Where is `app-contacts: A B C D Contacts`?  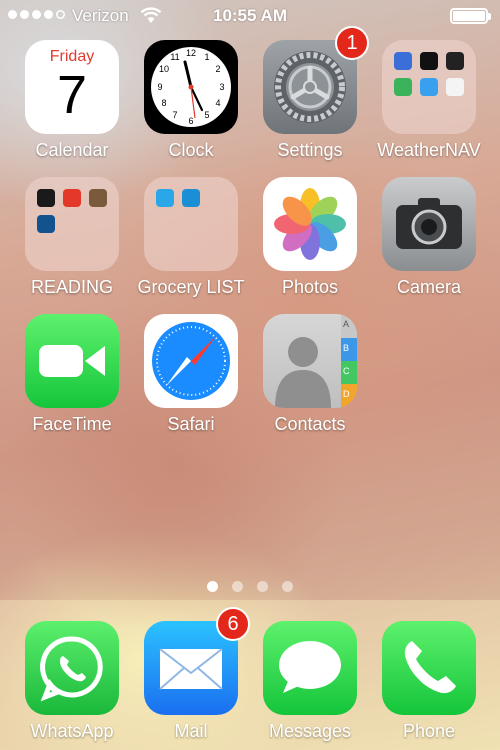
app-contacts: A B C D Contacts is located at coordinates (310, 374).